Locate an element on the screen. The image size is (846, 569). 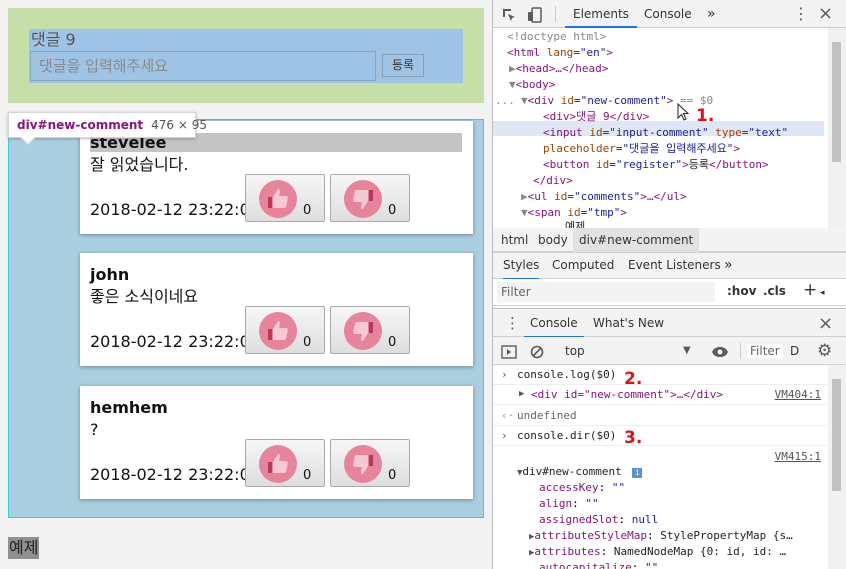
new-rule-button: + is located at coordinates (810, 290).